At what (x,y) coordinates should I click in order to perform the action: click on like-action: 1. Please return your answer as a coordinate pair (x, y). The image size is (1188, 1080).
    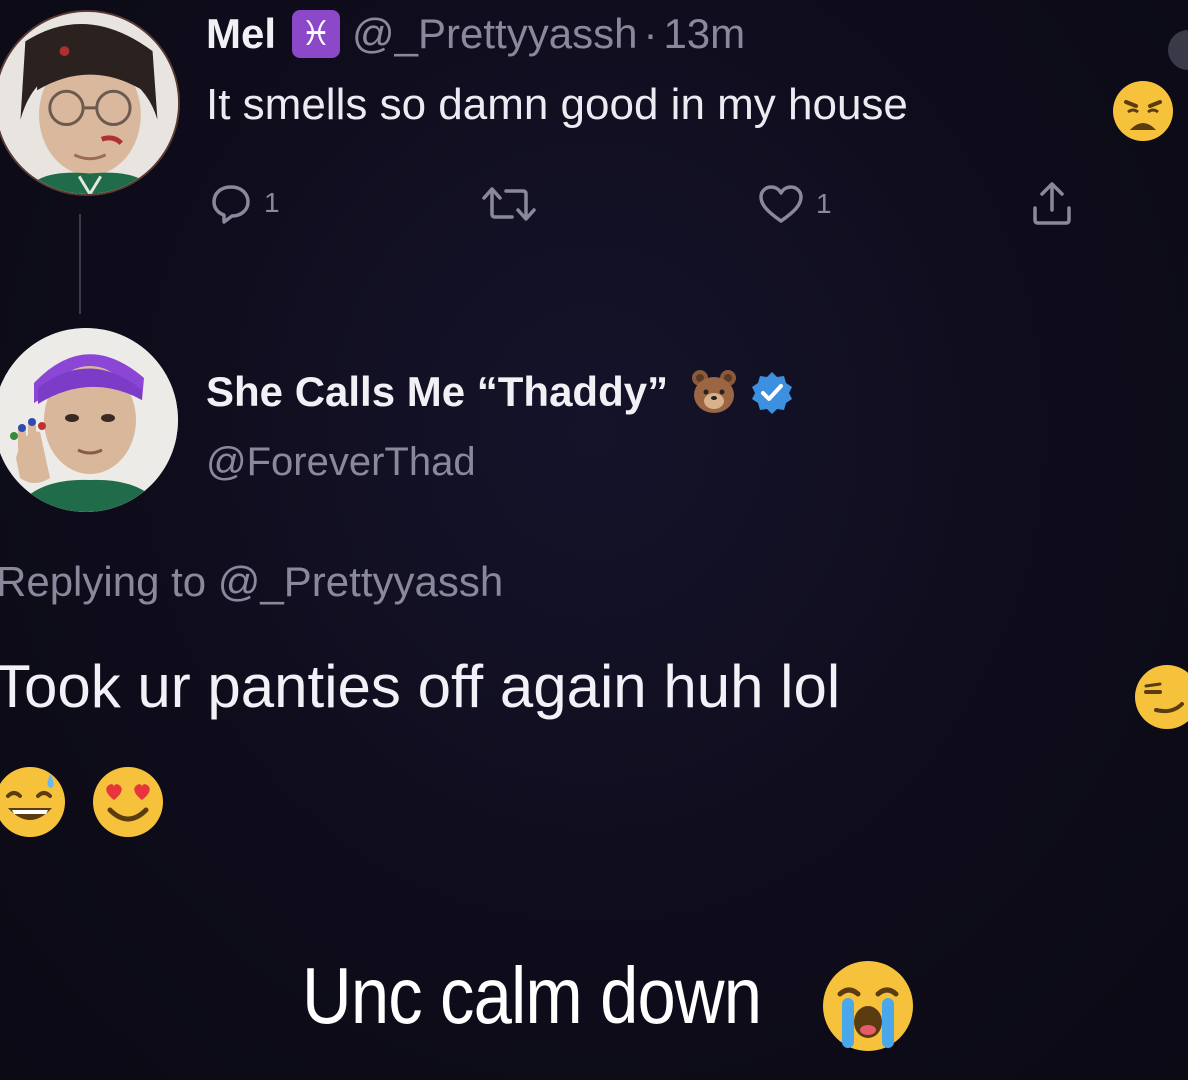
    Looking at the image, I should click on (795, 204).